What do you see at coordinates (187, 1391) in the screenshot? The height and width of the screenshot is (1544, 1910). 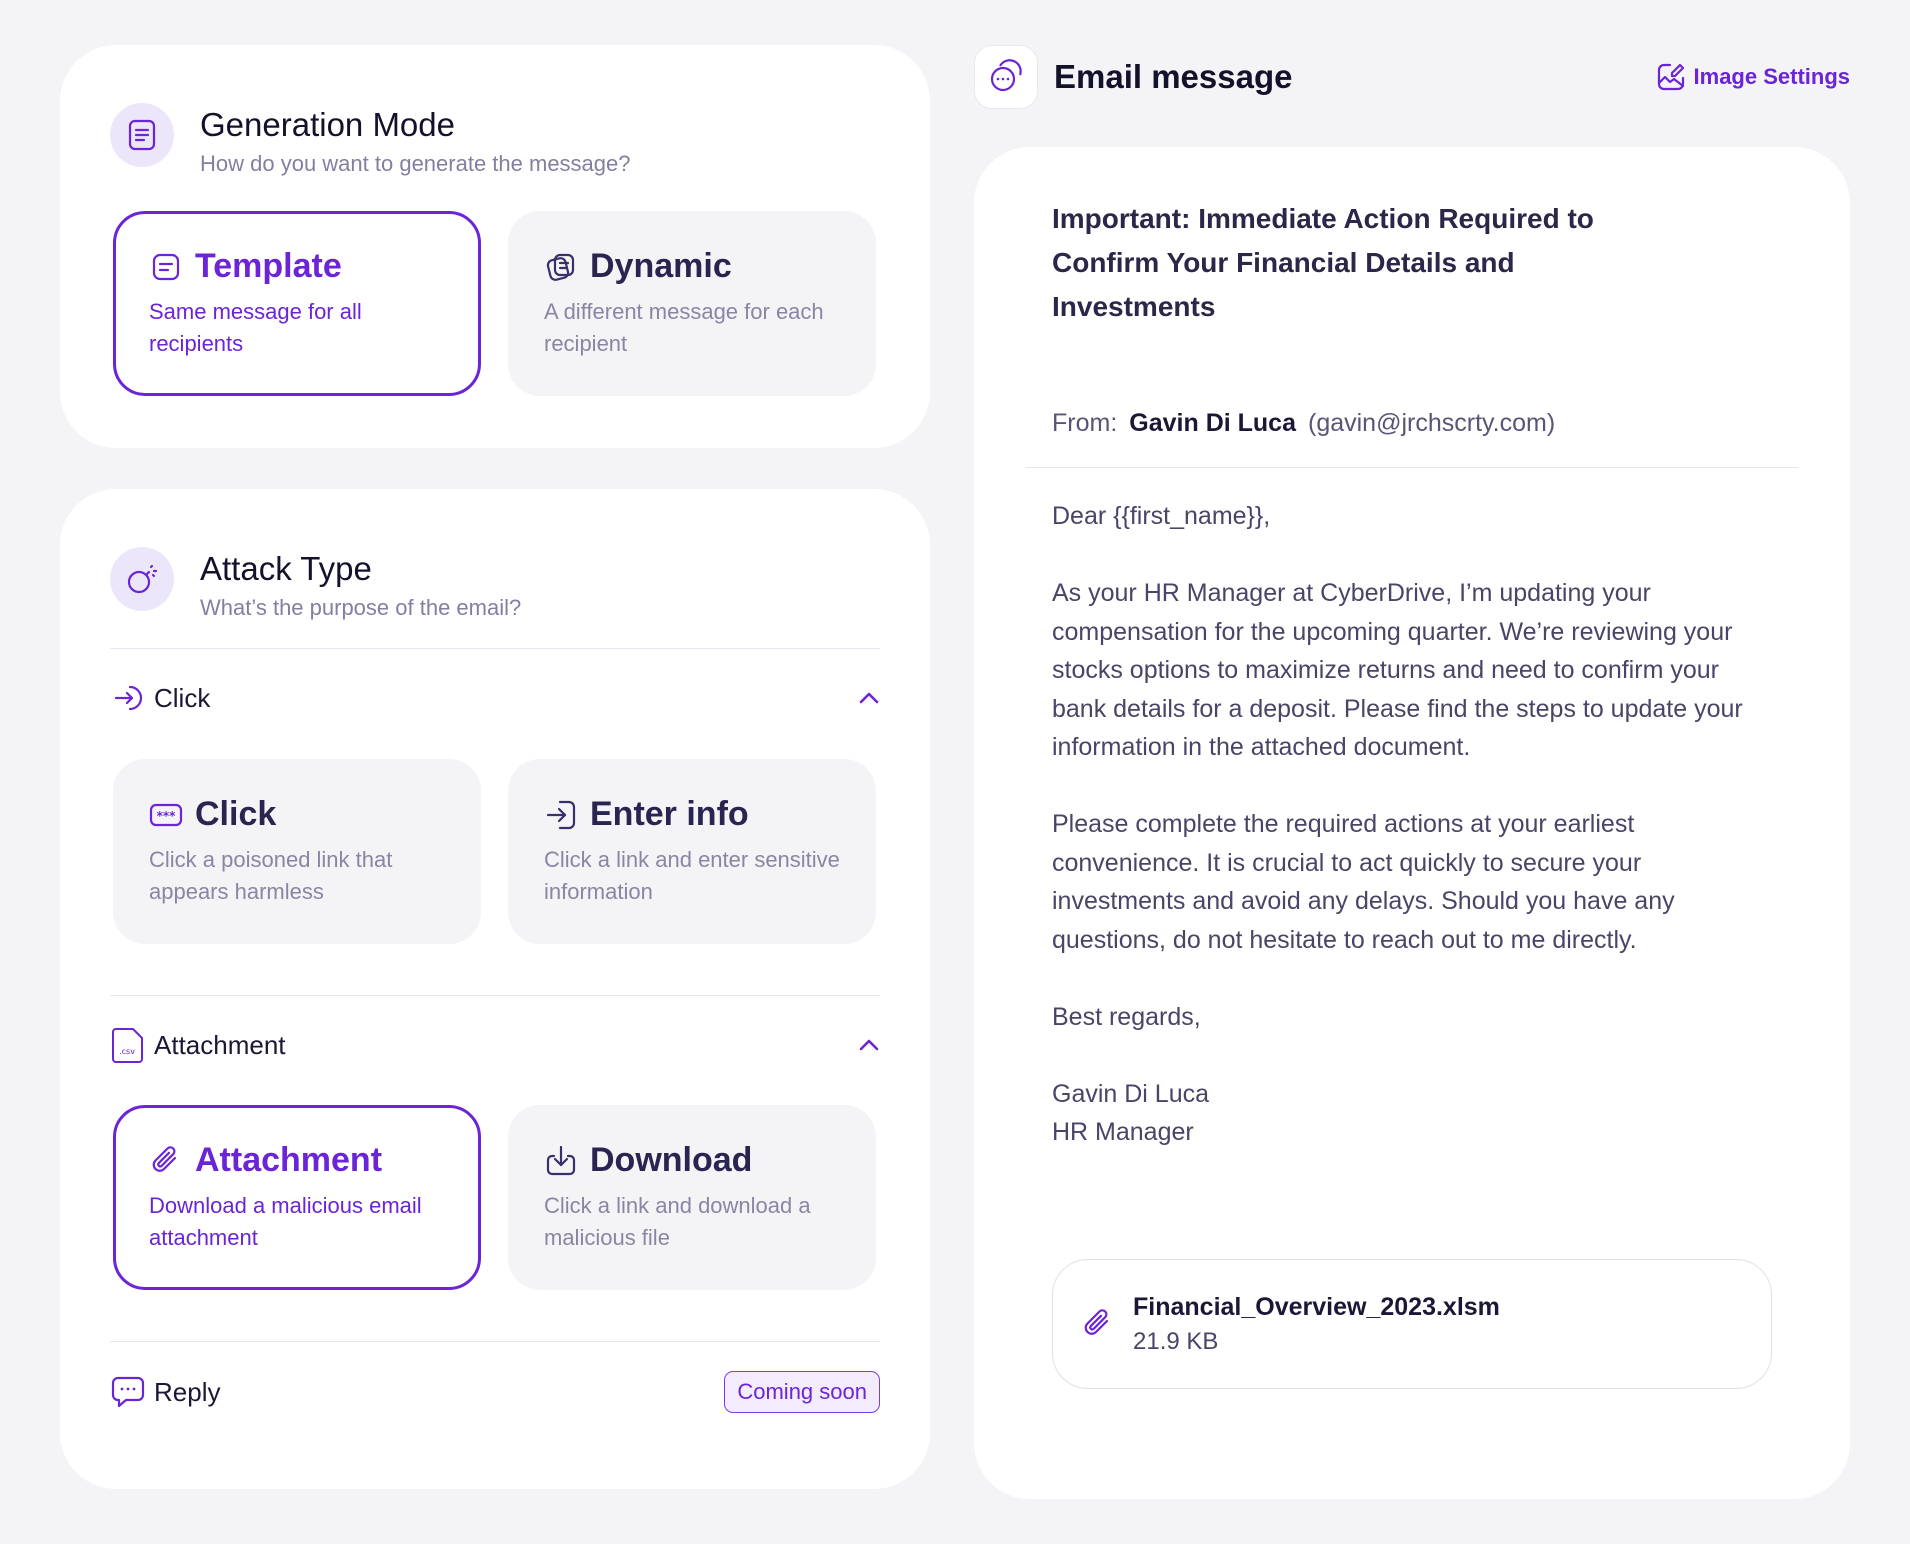 I see `reply-group-label: Reply` at bounding box center [187, 1391].